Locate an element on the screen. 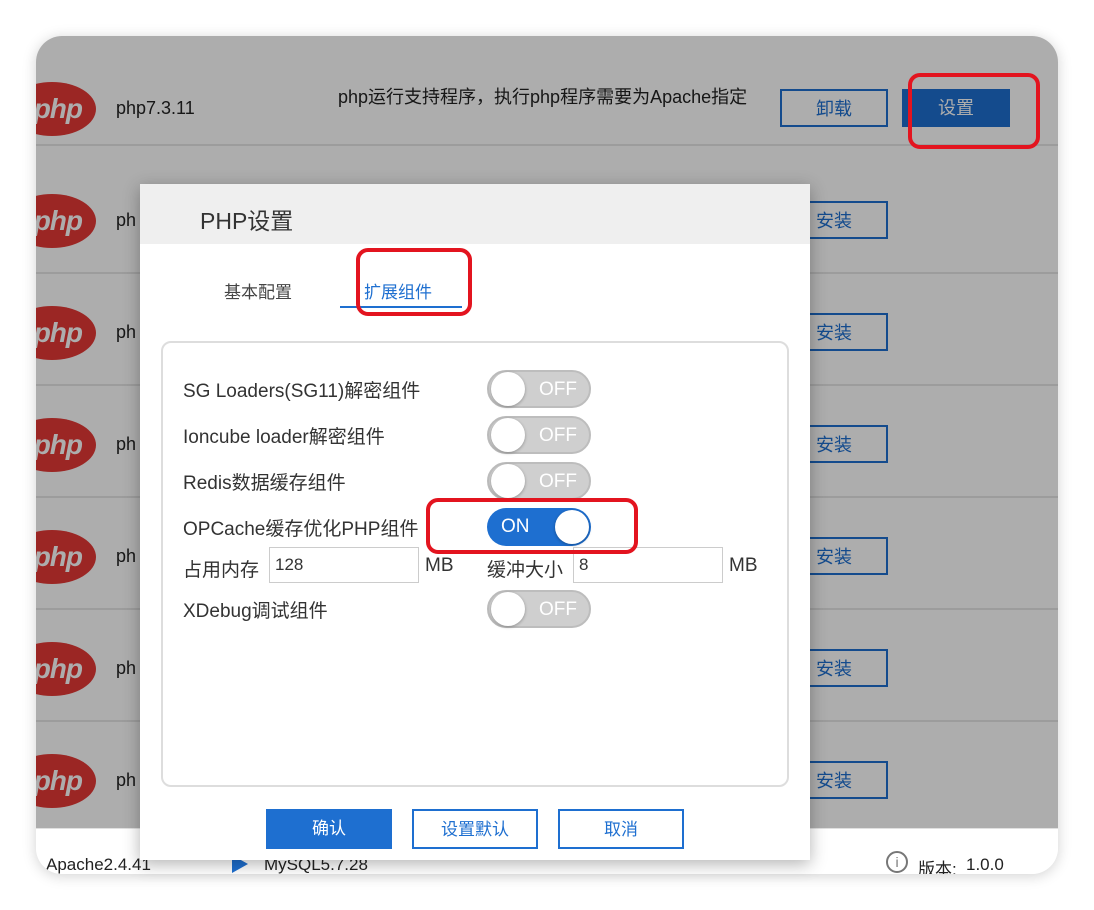  sg-loaders-label: SG Loaders(SG11)解密组件 is located at coordinates (302, 391).